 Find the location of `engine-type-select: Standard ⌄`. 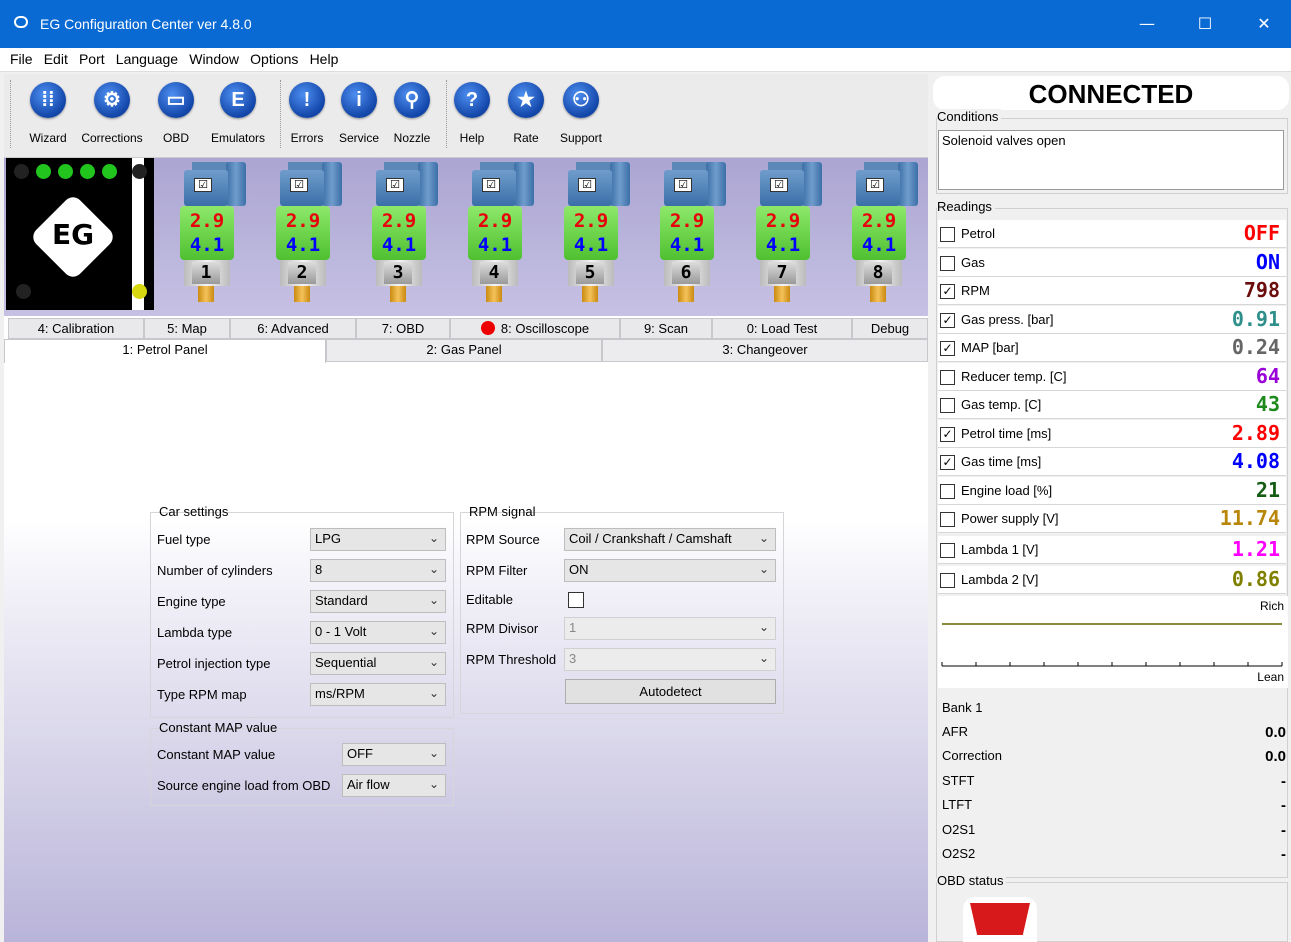

engine-type-select: Standard ⌄ is located at coordinates (378, 601).